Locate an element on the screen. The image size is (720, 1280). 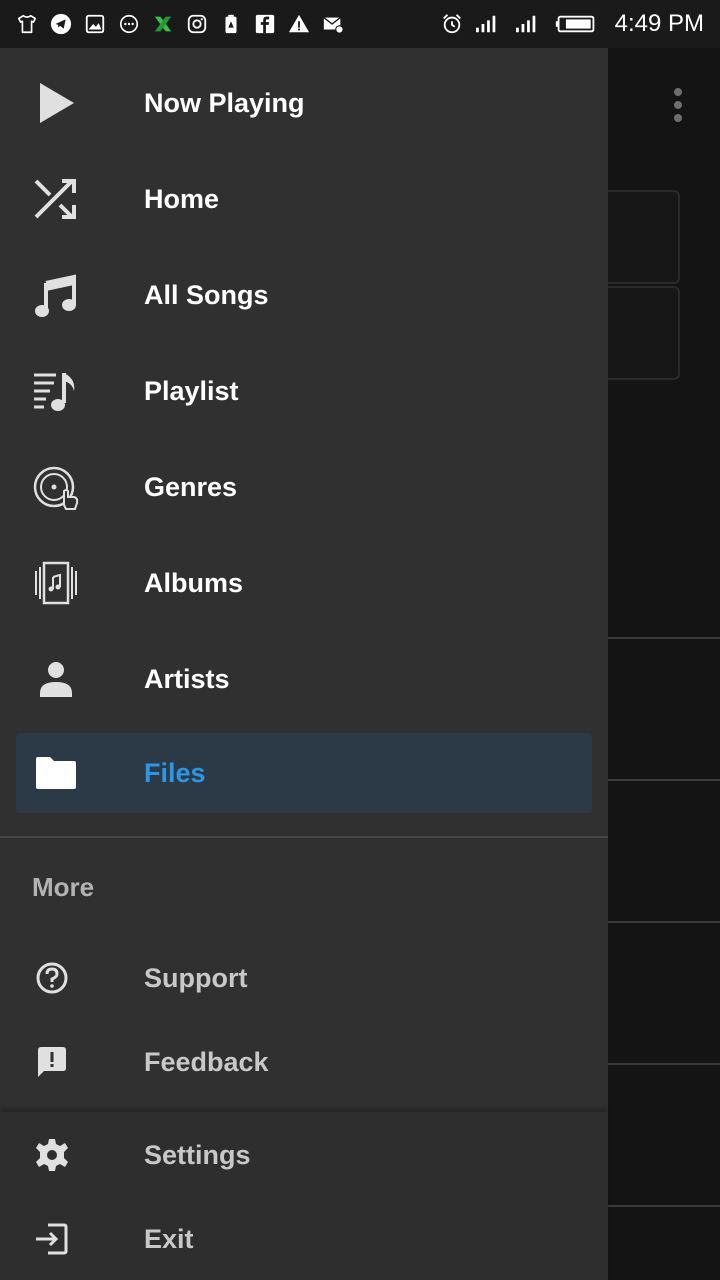
drawer-divider is located at coordinates (304, 837).